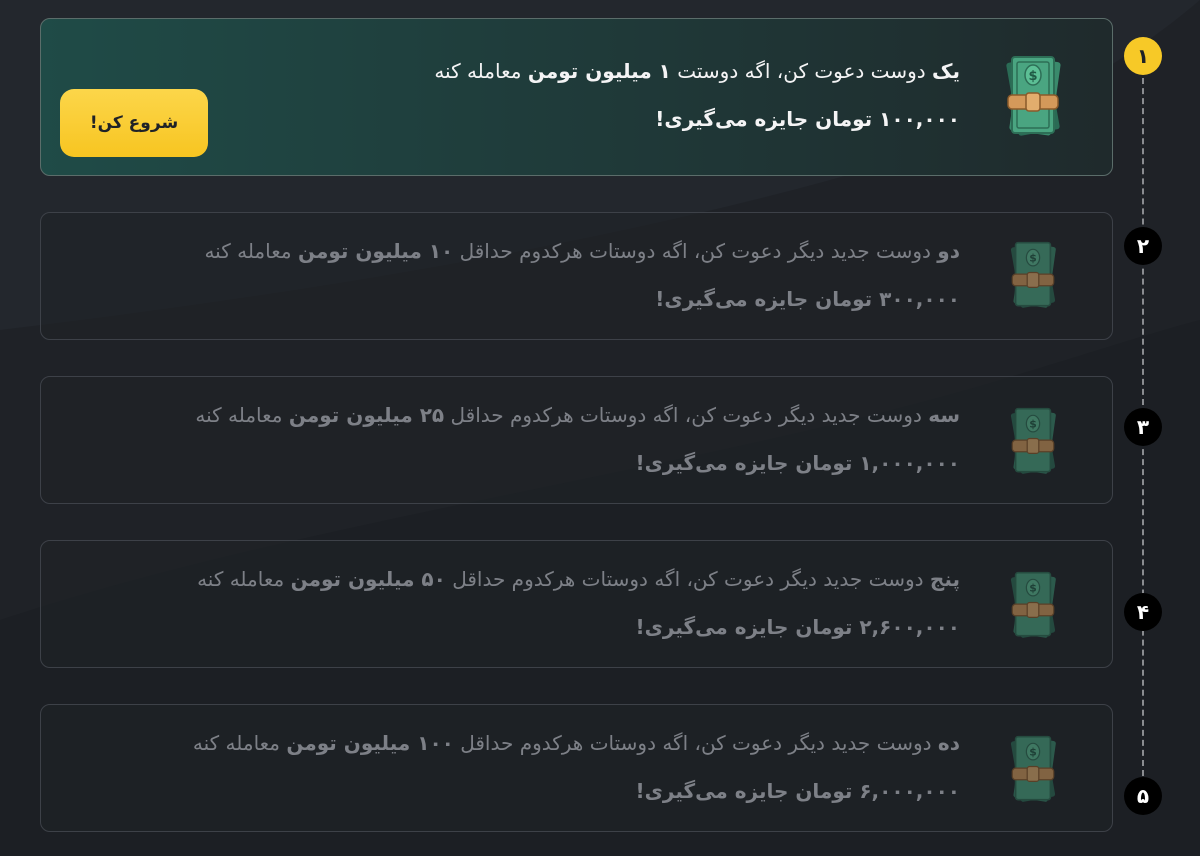  What do you see at coordinates (946, 71) in the screenshot?
I see `friend-count: یک` at bounding box center [946, 71].